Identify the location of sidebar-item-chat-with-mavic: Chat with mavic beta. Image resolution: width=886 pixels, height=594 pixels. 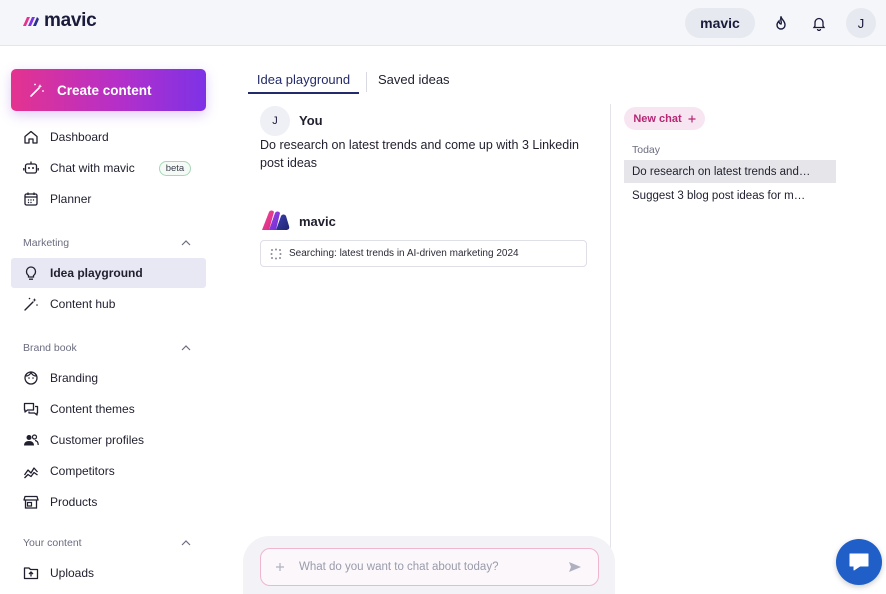
(108, 168).